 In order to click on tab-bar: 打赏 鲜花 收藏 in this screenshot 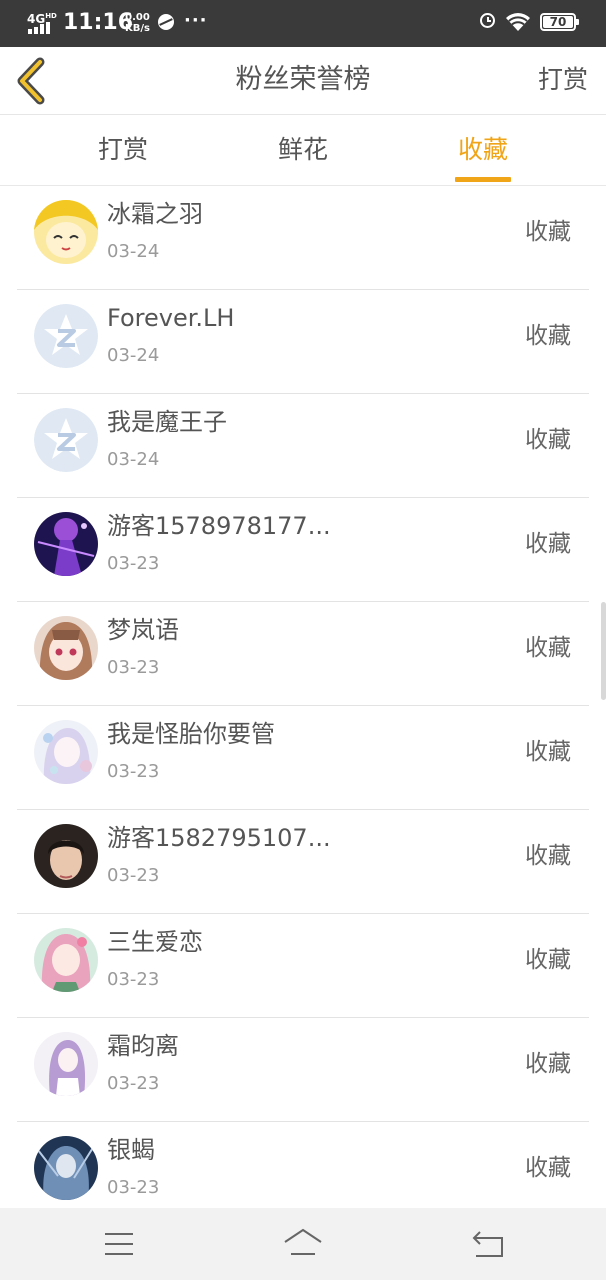, I will do `click(303, 150)`.